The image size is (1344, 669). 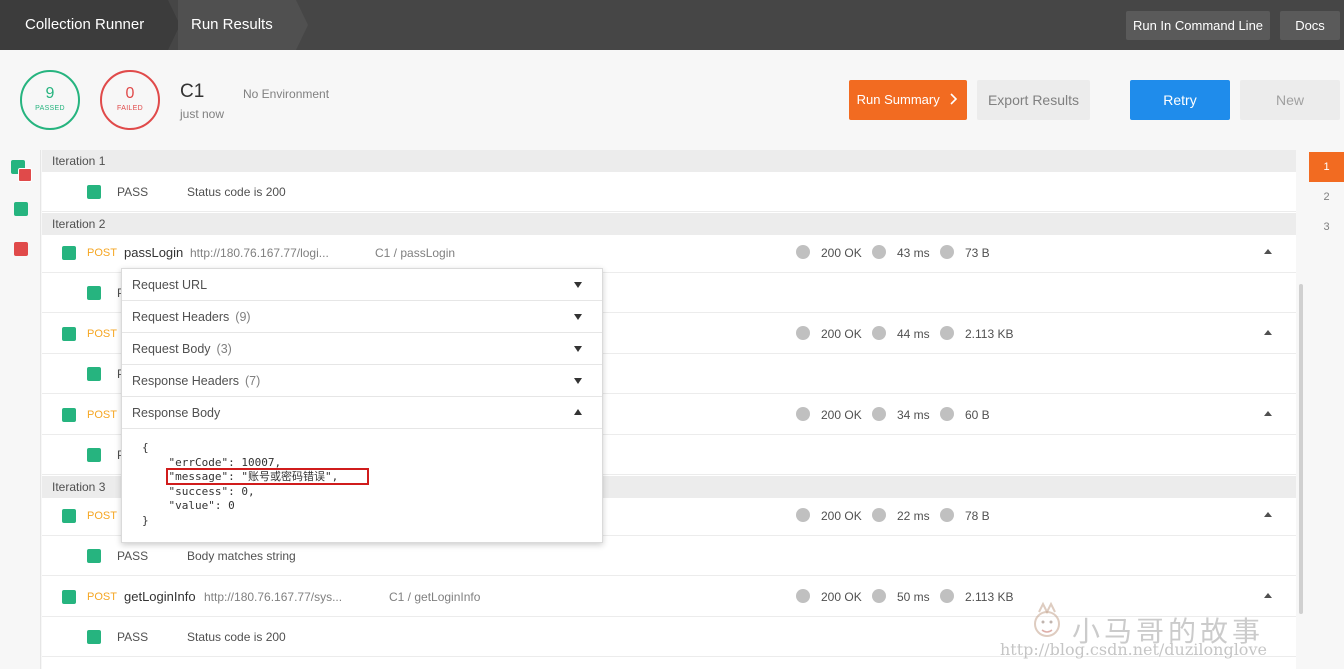 What do you see at coordinates (243, 25) in the screenshot?
I see `breadcrumb-run-results: Run Results` at bounding box center [243, 25].